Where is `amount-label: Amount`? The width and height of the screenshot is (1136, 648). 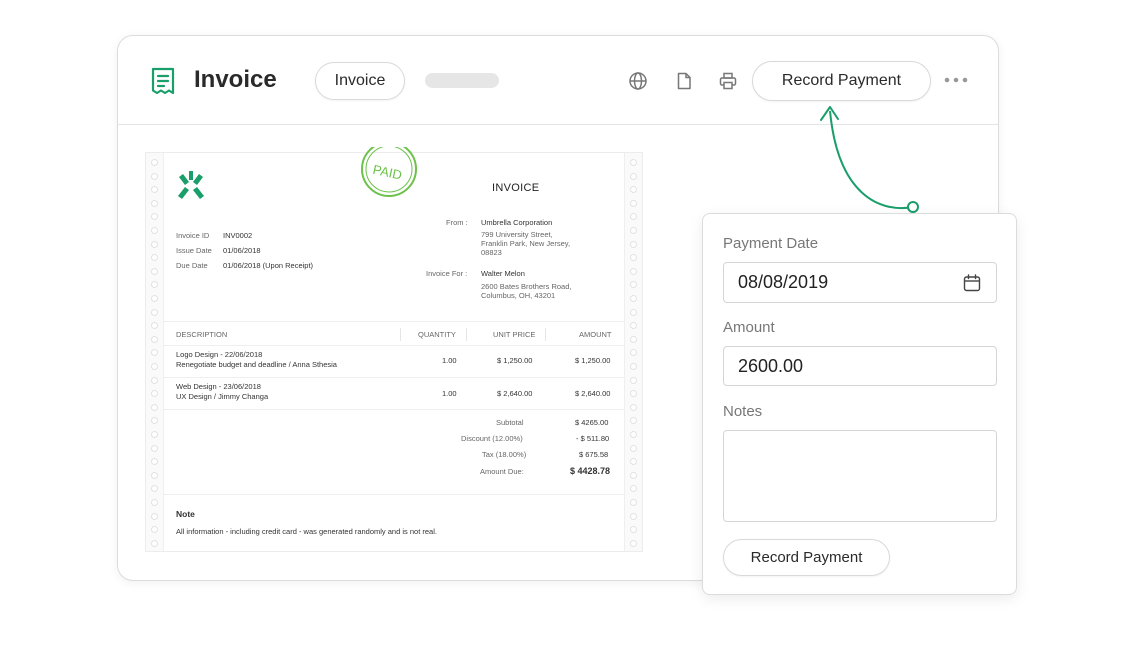 amount-label: Amount is located at coordinates (749, 327).